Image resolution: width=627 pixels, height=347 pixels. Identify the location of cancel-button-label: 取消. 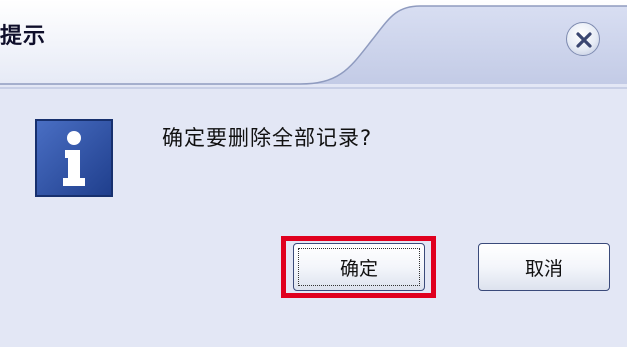
(543, 268).